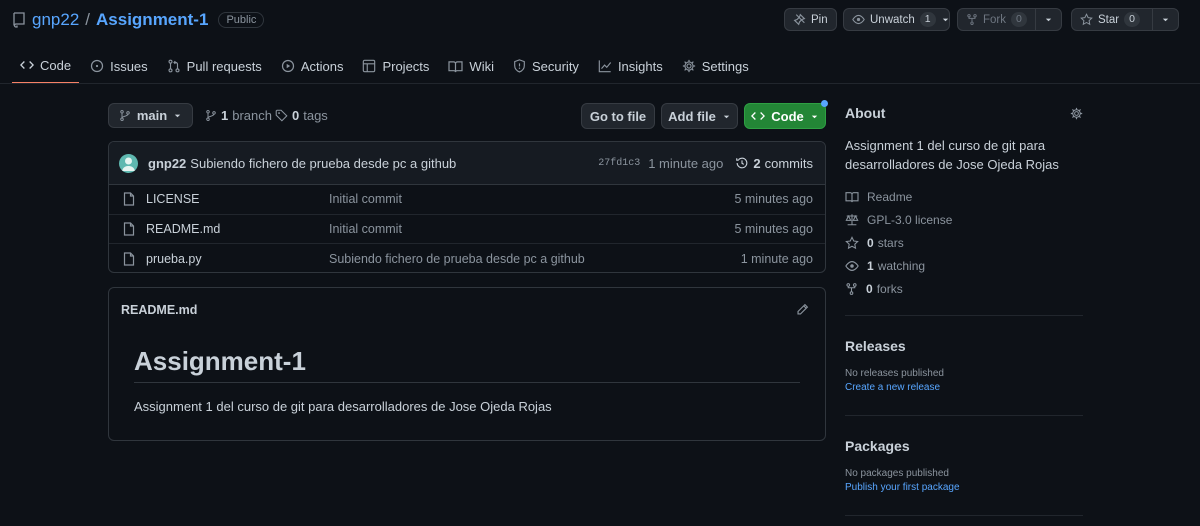  I want to click on play-icon, so click(288, 66).